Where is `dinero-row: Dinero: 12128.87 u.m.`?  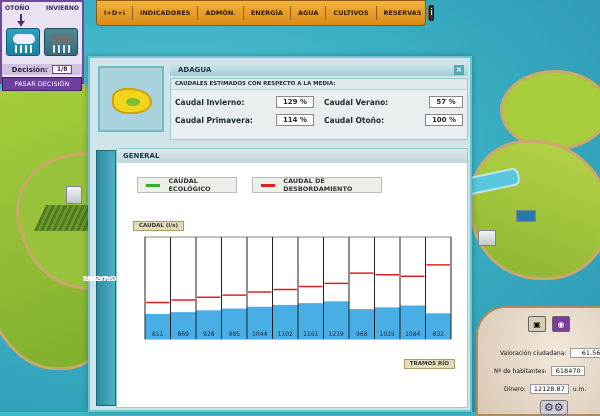 dinero-row: Dinero: 12128.87 u.m. is located at coordinates (545, 389).